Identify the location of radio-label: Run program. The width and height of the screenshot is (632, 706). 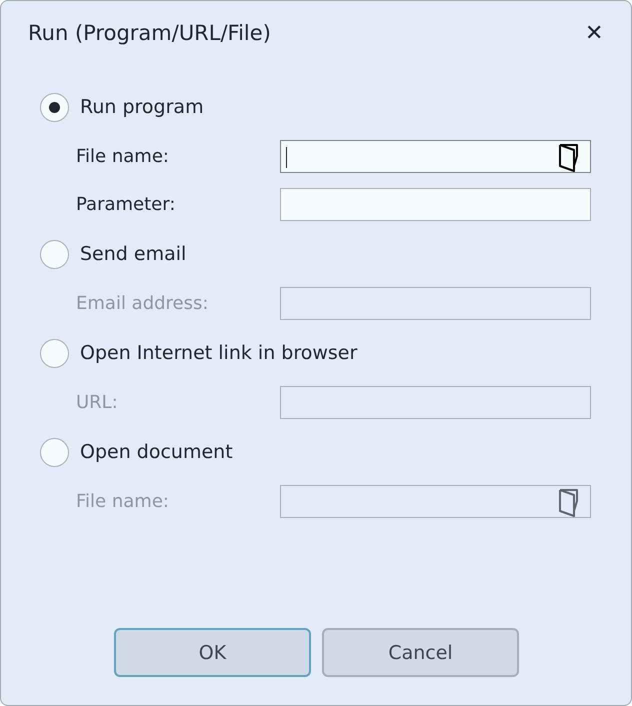
(142, 107).